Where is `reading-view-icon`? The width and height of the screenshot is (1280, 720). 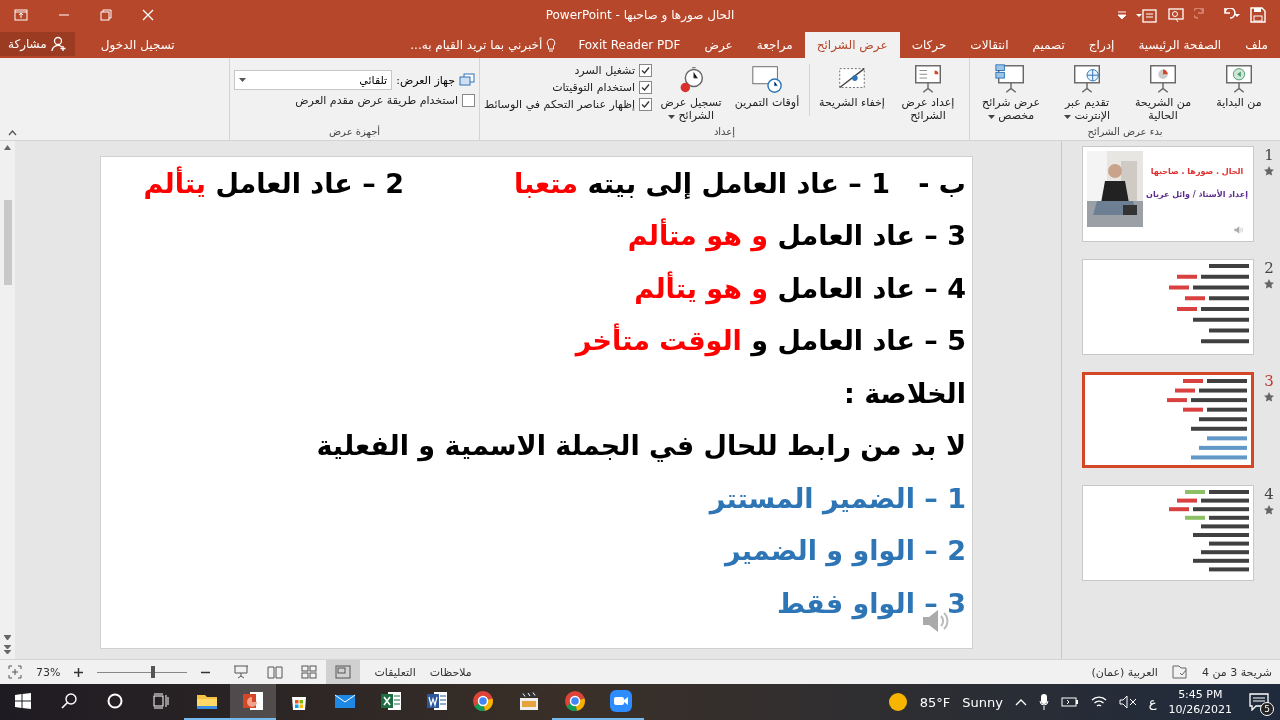 reading-view-icon is located at coordinates (275, 672).